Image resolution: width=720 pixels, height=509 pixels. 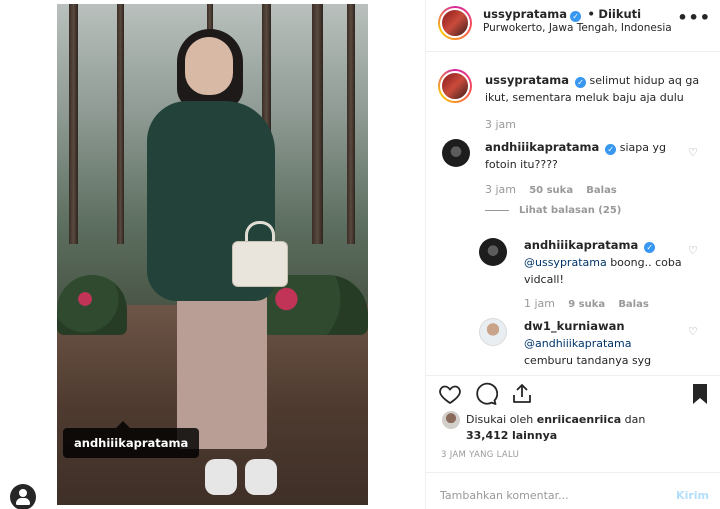 What do you see at coordinates (455, 23) in the screenshot?
I see `author-avatar` at bounding box center [455, 23].